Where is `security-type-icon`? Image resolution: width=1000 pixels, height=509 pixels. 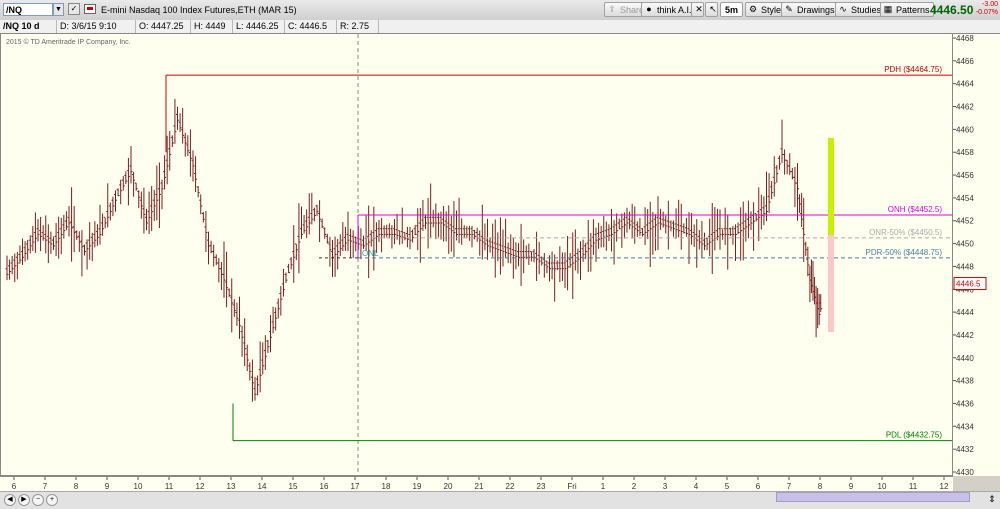
security-type-icon is located at coordinates (90, 9).